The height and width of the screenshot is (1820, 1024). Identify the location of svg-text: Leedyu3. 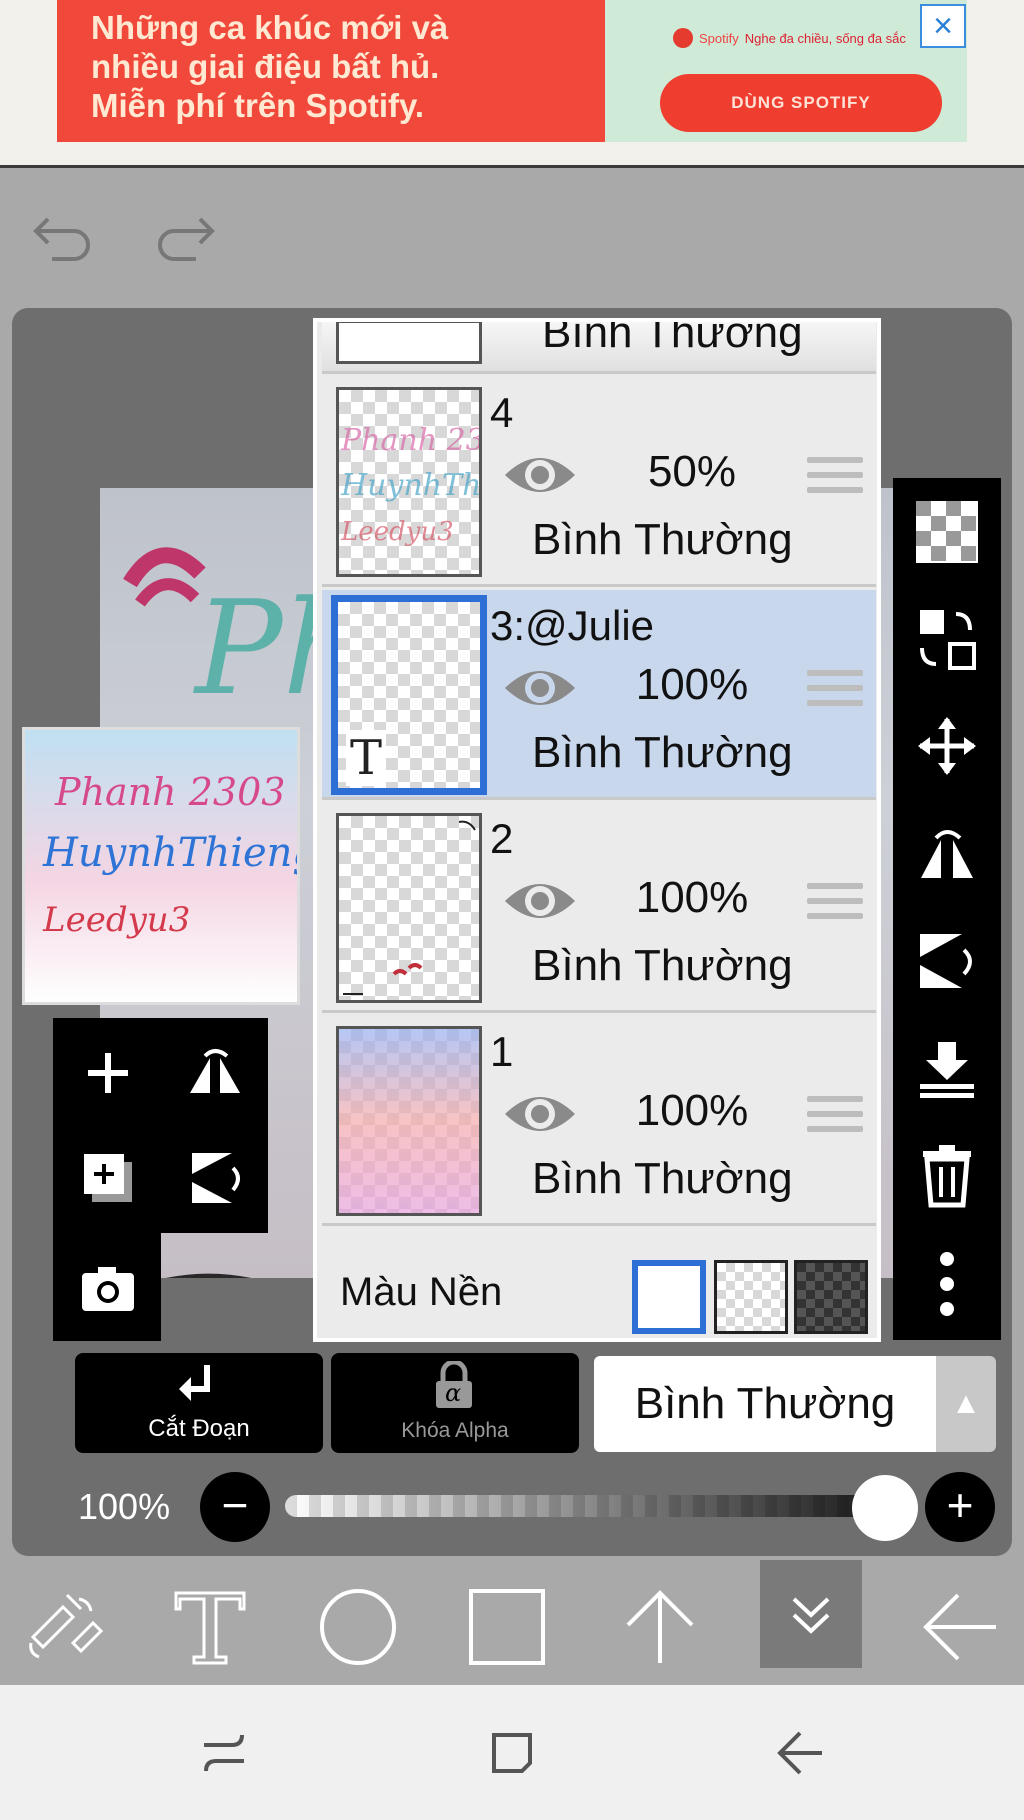
(397, 532).